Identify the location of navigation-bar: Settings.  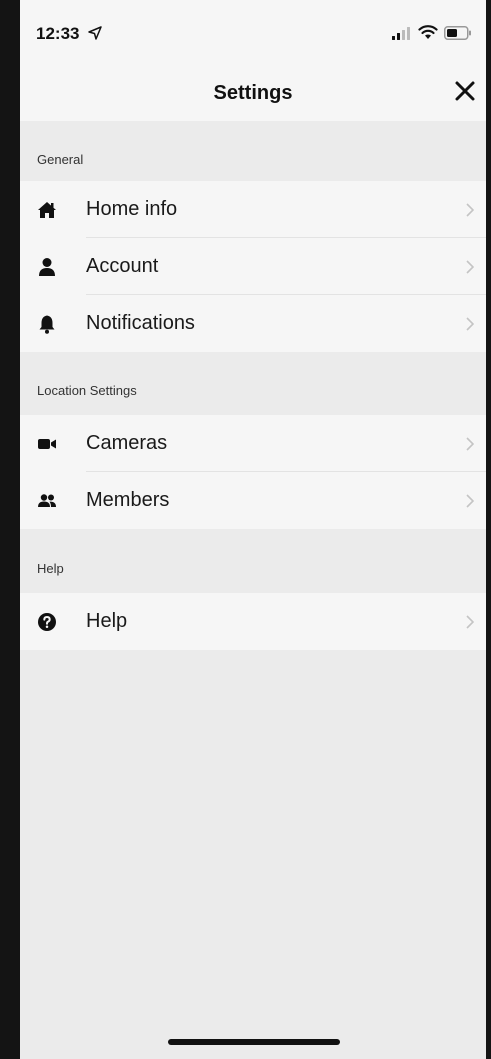
(253, 92).